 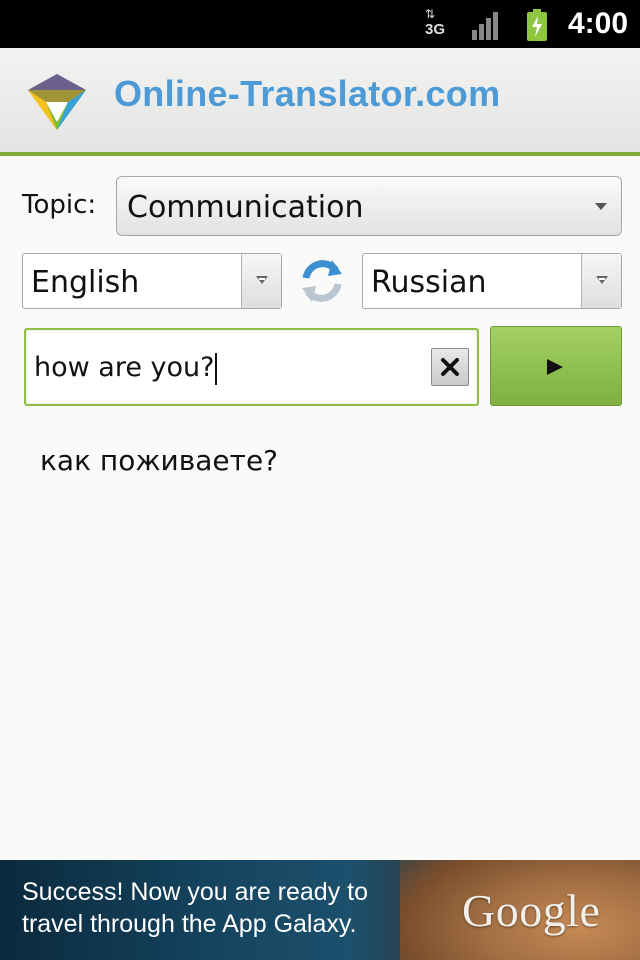 I want to click on clock: 4:00, so click(x=597, y=23).